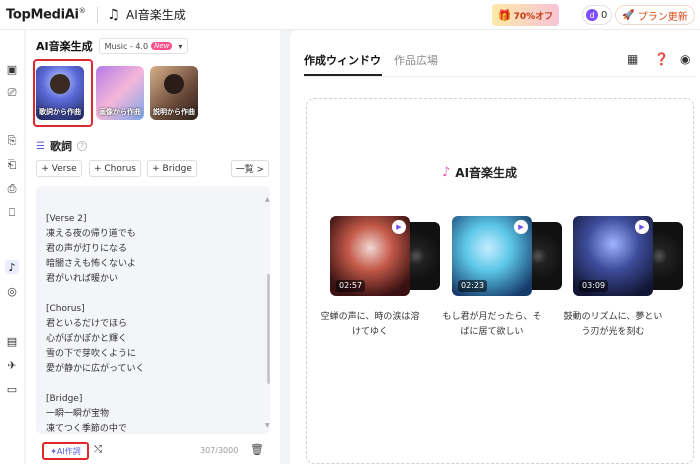  I want to click on file-audio-icon: ⎗, so click(12, 165).